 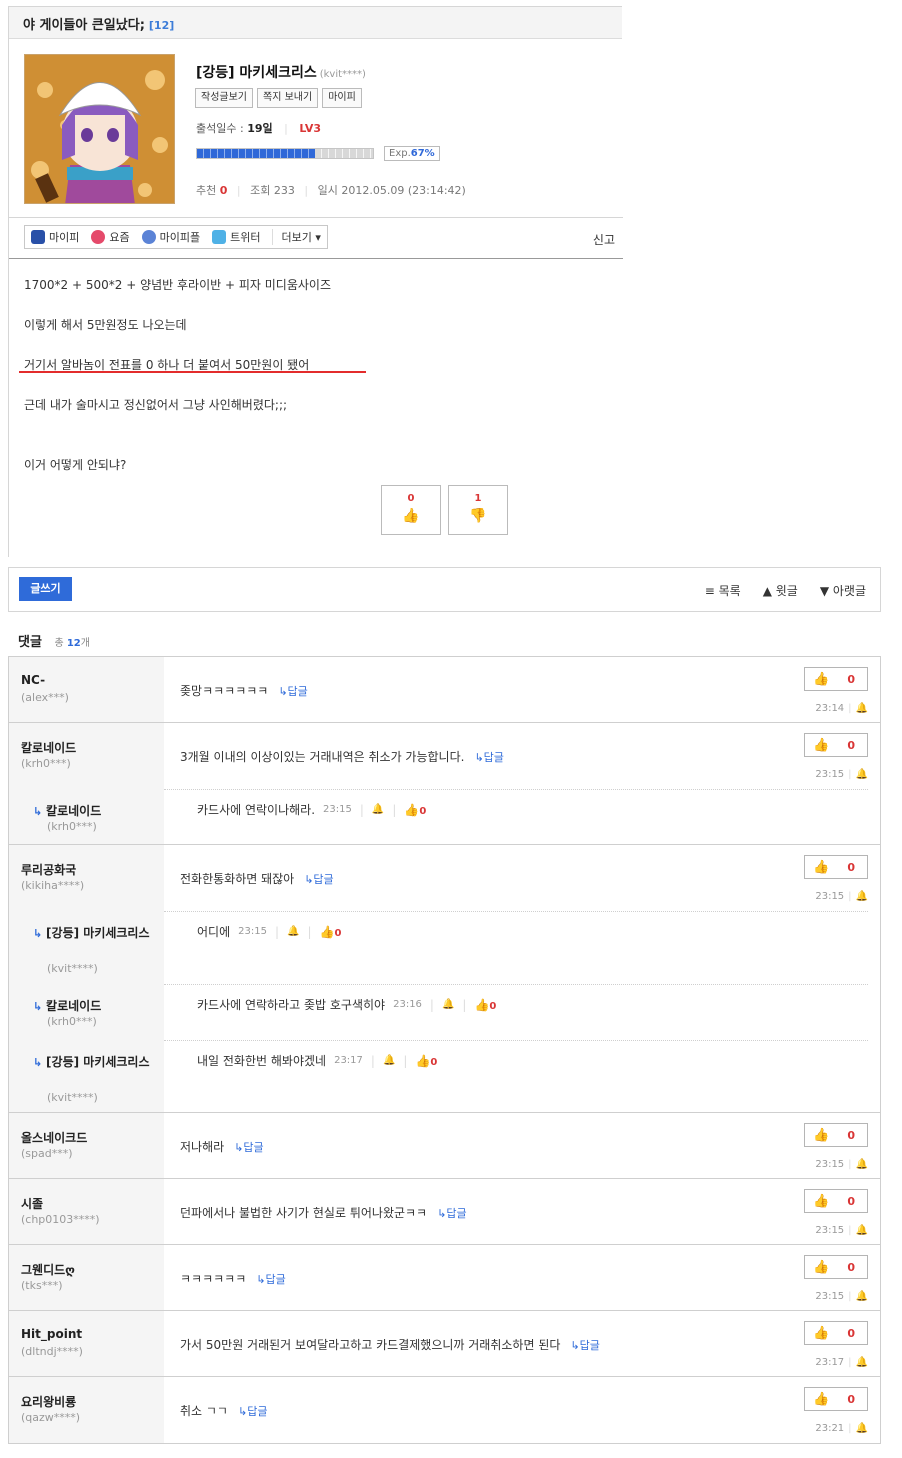 I want to click on share-twitter: 트위터, so click(x=236, y=237).